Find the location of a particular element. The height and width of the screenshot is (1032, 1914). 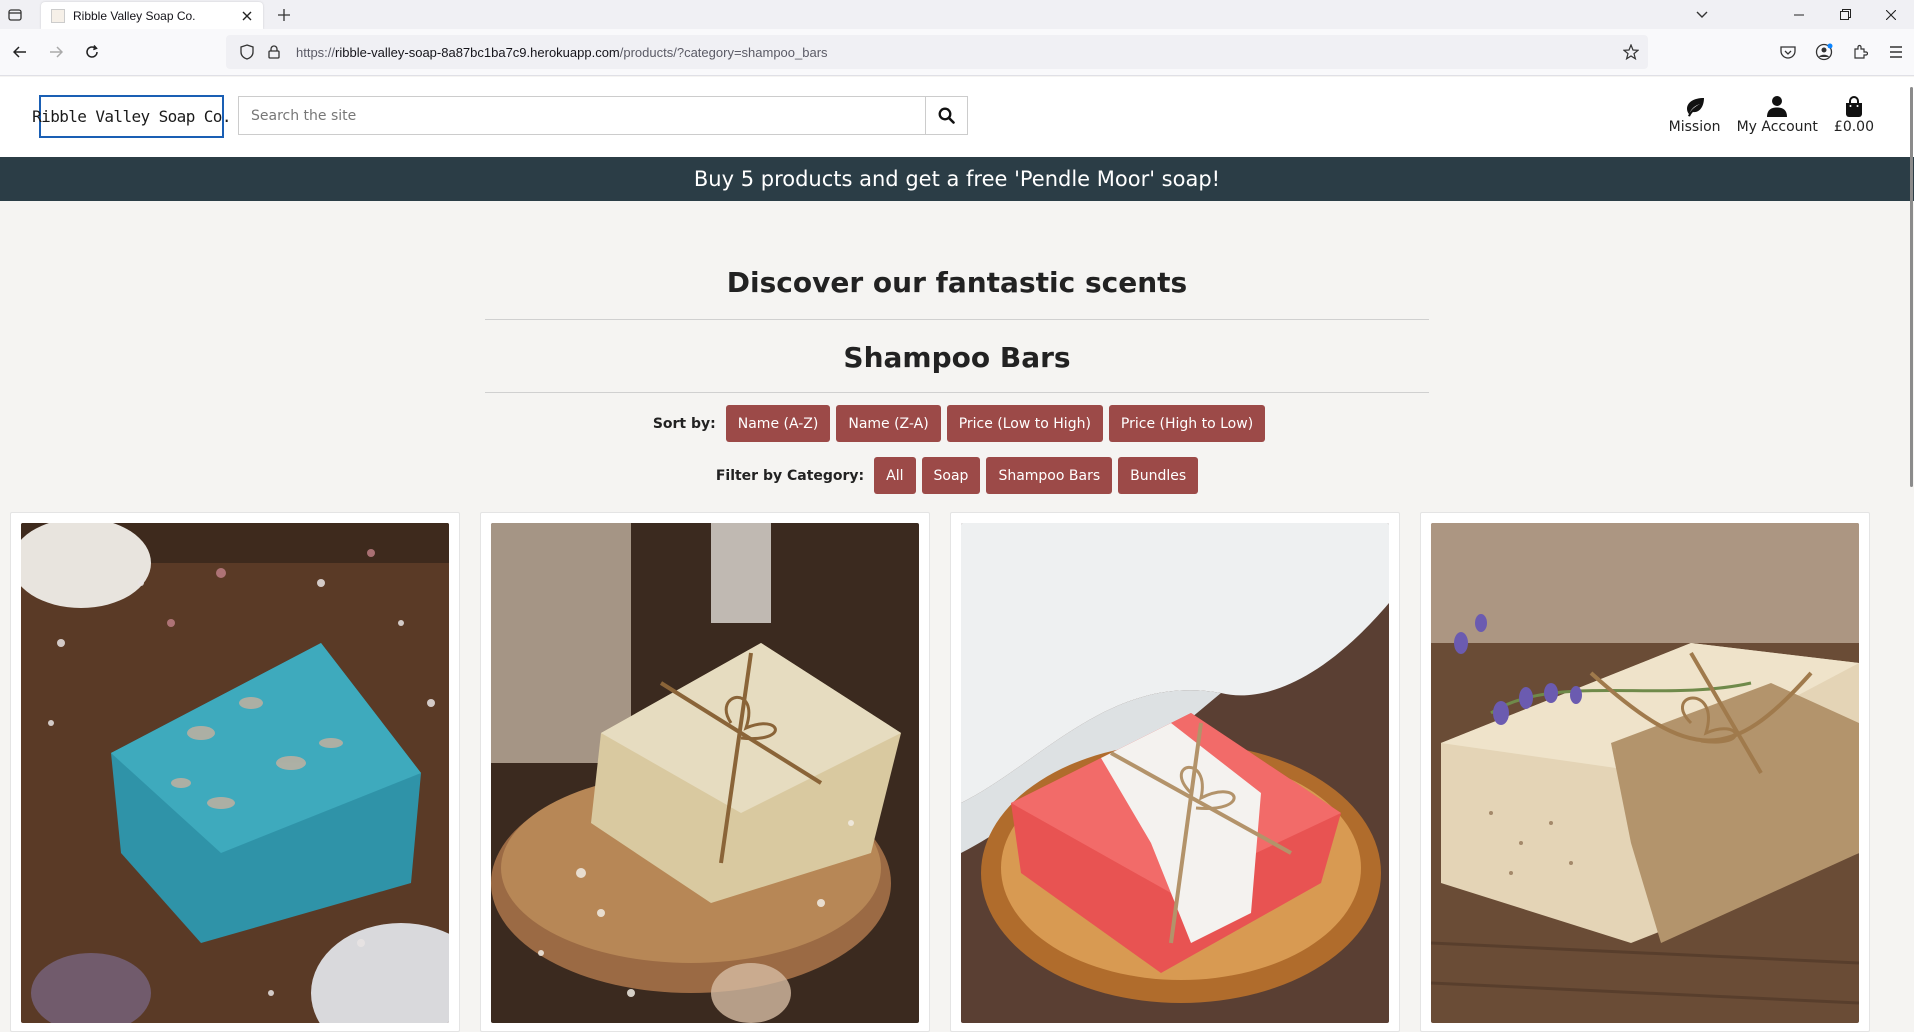

browser-toolbar-right is located at coordinates (1842, 52).